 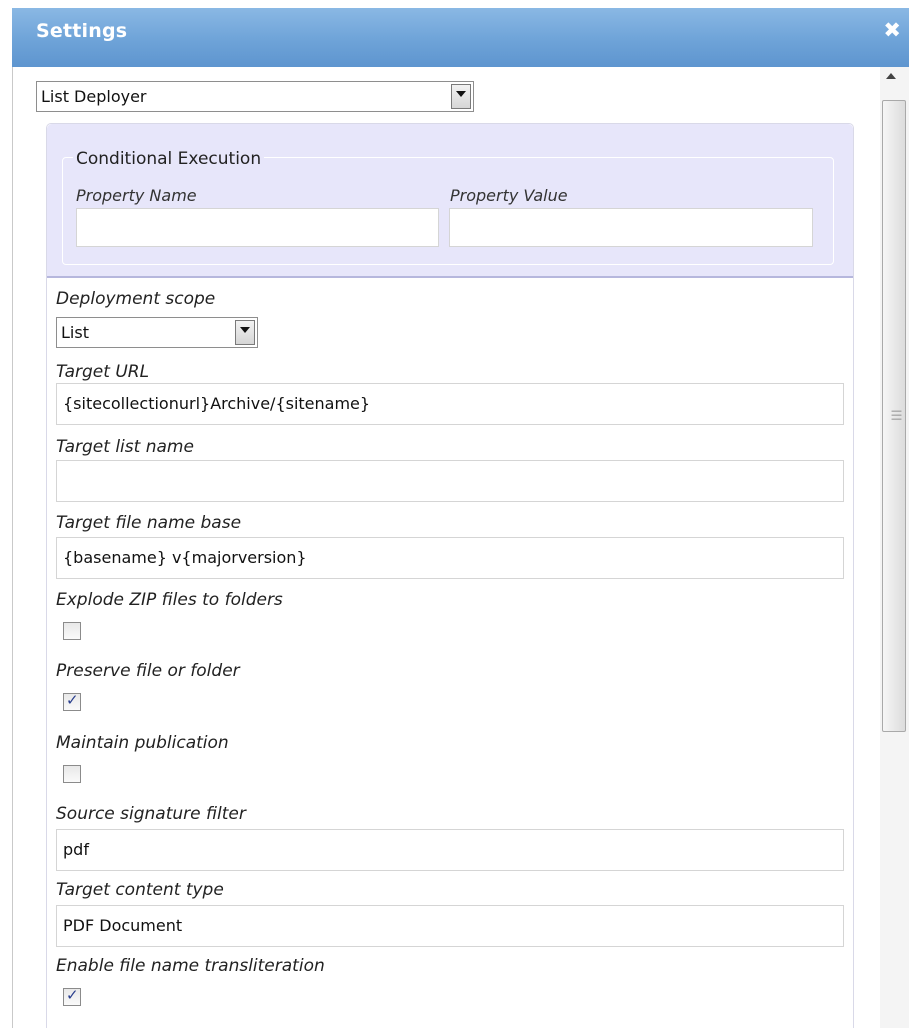 I want to click on conditional-legend: Conditional Execution, so click(x=169, y=159).